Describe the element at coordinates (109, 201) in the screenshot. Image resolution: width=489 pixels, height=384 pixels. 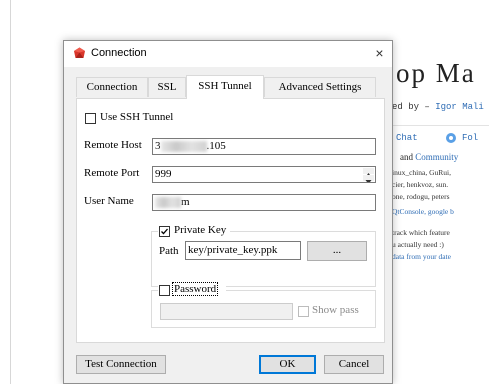
I see `user-name-label: User Name` at that location.